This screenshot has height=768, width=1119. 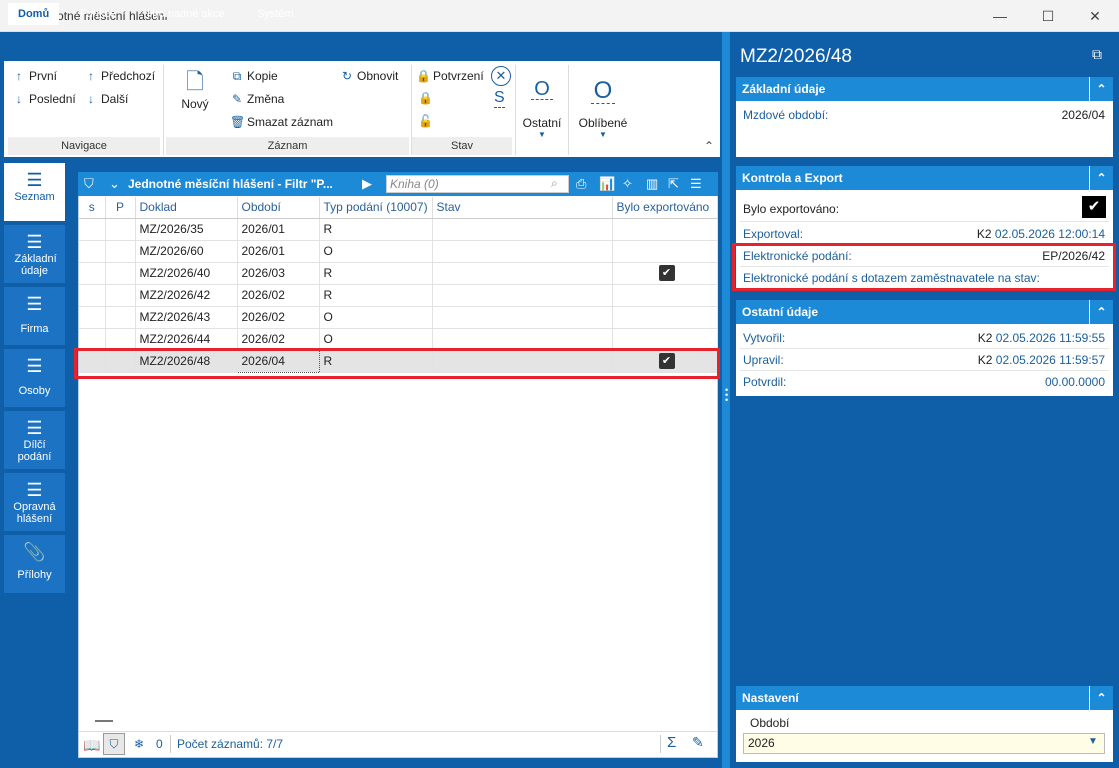 I want to click on table-row: MZ/2026/35 2026/01 R, so click(x=398, y=229).